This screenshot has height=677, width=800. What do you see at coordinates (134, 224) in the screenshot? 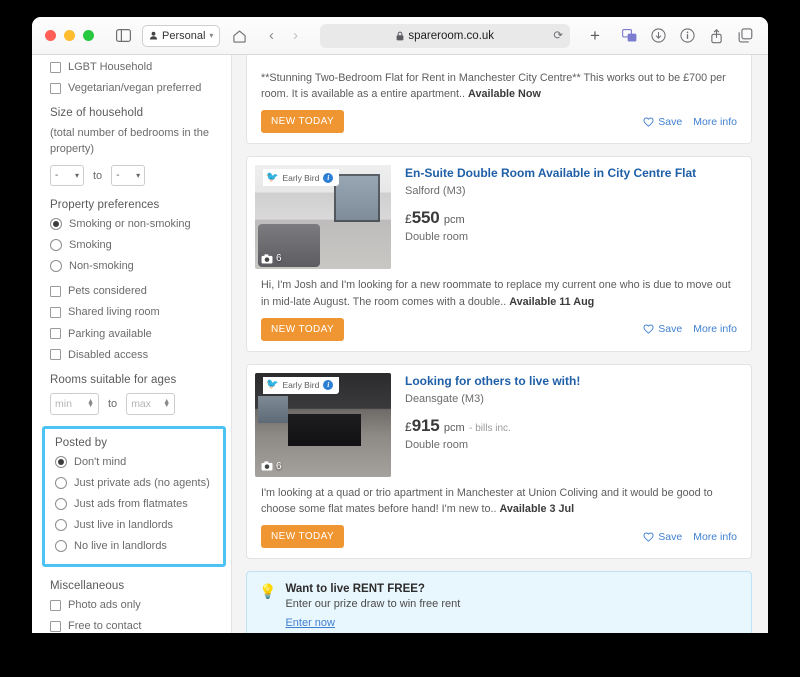
I see `radio-smoking-or-non-smoking: Smoking or non-smoking` at bounding box center [134, 224].